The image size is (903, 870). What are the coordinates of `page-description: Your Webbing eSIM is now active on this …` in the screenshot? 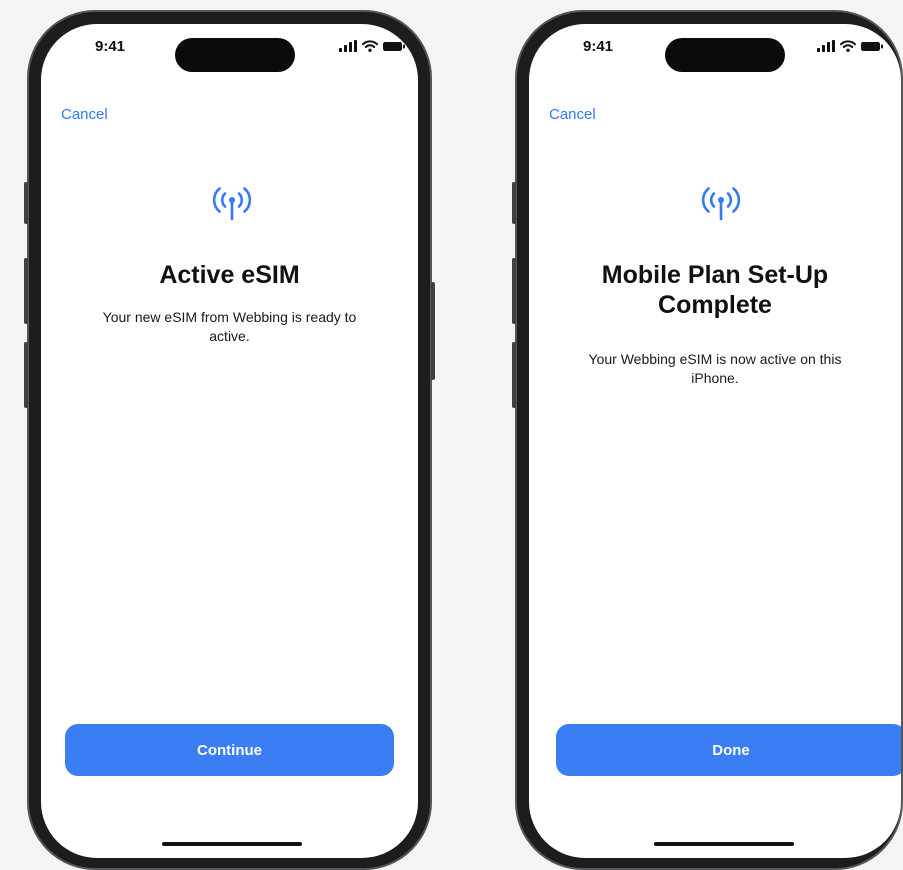 It's located at (715, 368).